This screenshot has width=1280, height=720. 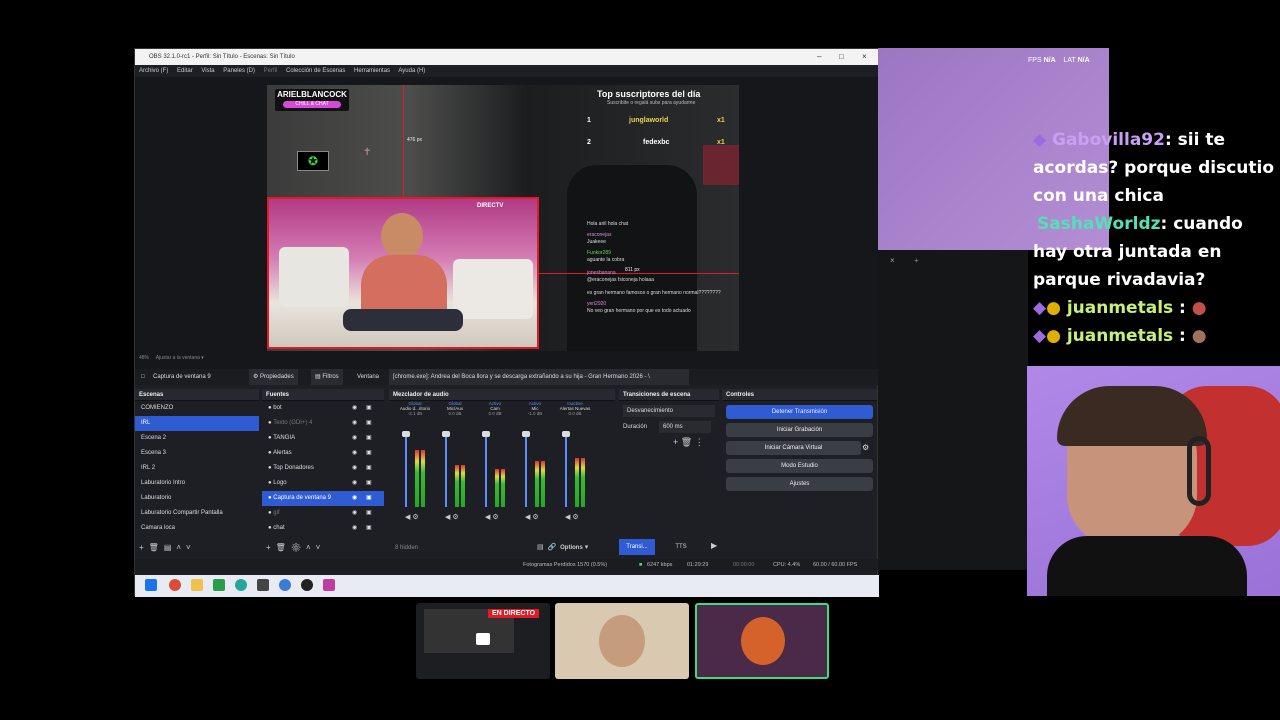 I want to click on settings-button: Ajustes, so click(x=799, y=484).